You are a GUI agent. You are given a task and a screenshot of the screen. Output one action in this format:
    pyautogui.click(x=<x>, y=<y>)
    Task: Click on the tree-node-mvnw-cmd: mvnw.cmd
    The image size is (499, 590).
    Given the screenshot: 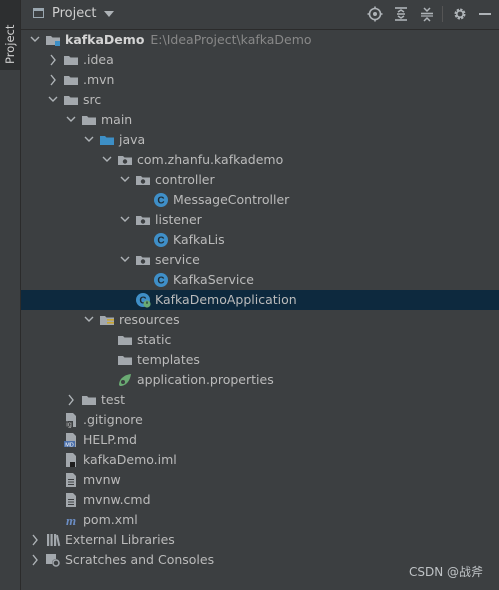 What is the action you would take?
    pyautogui.click(x=260, y=500)
    